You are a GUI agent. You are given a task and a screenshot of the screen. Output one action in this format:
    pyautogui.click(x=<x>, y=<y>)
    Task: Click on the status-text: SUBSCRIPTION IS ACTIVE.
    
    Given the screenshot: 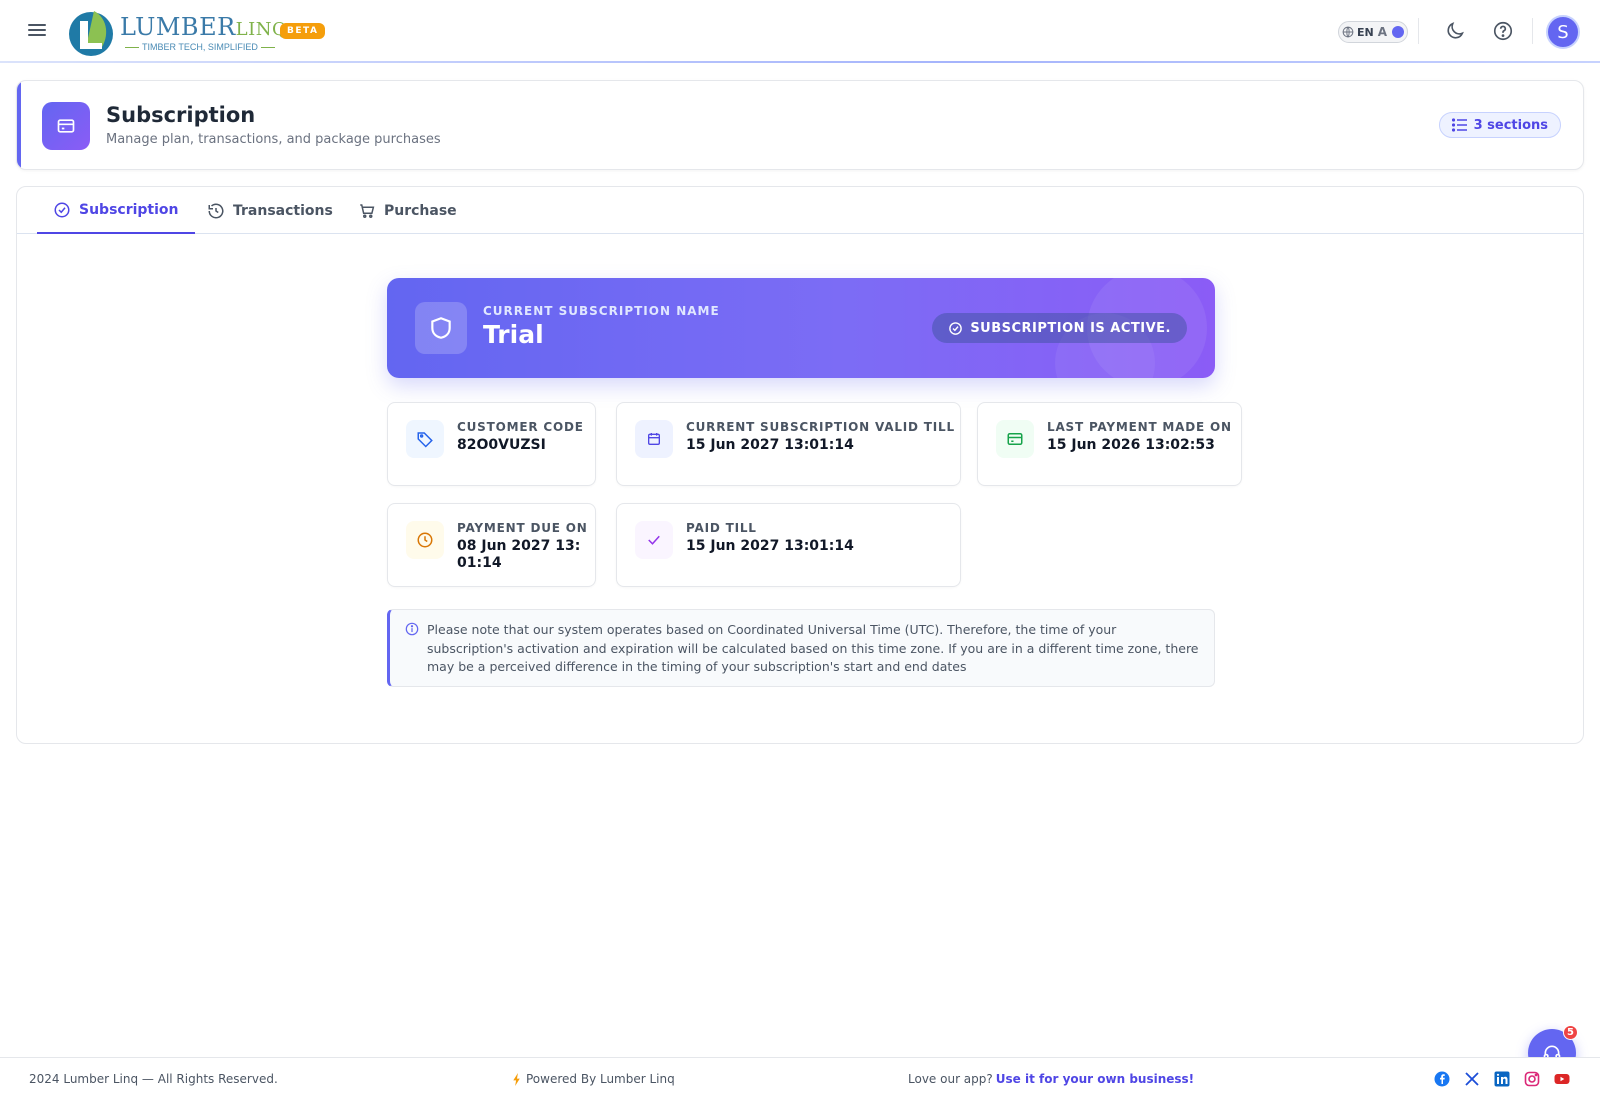 What is the action you would take?
    pyautogui.click(x=1070, y=328)
    